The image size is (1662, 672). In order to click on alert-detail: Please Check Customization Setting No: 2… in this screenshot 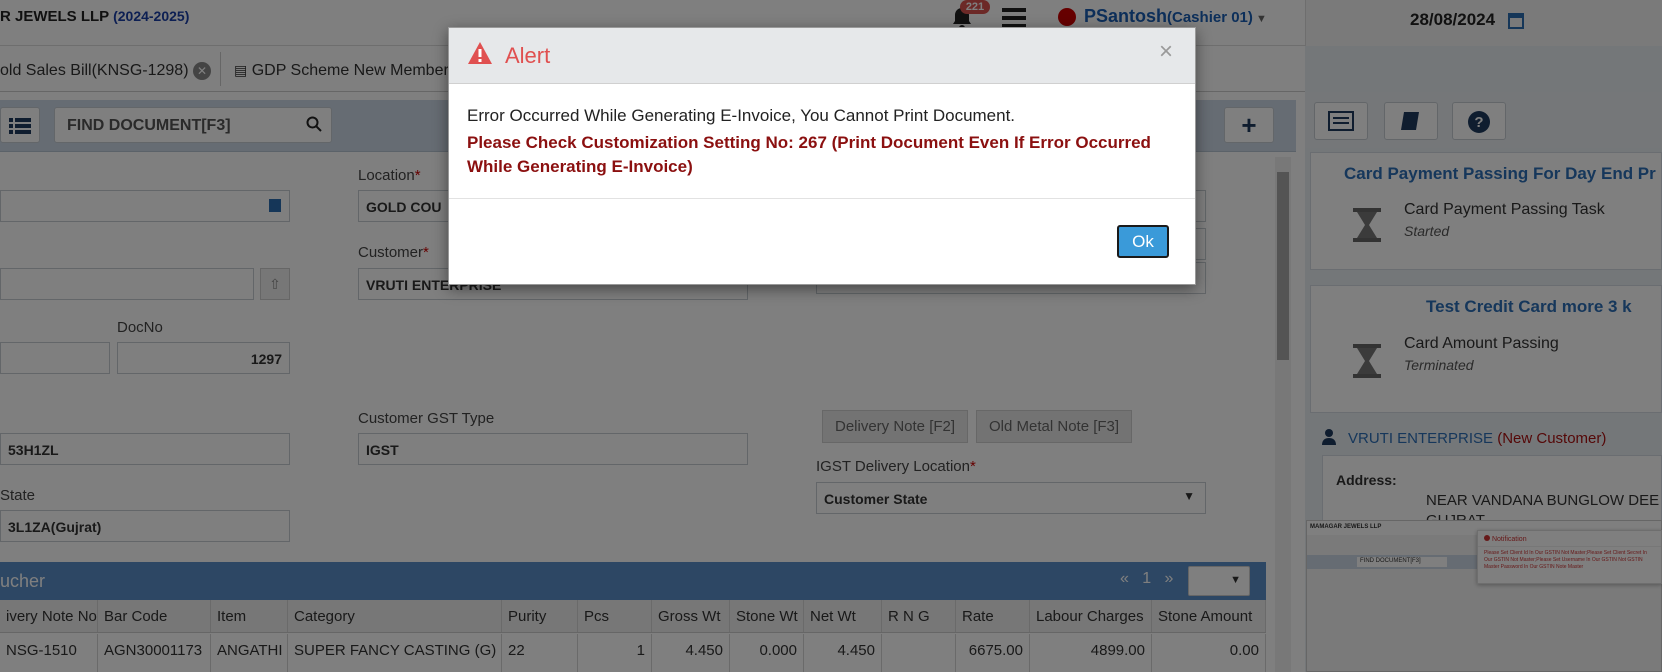, I will do `click(809, 154)`.